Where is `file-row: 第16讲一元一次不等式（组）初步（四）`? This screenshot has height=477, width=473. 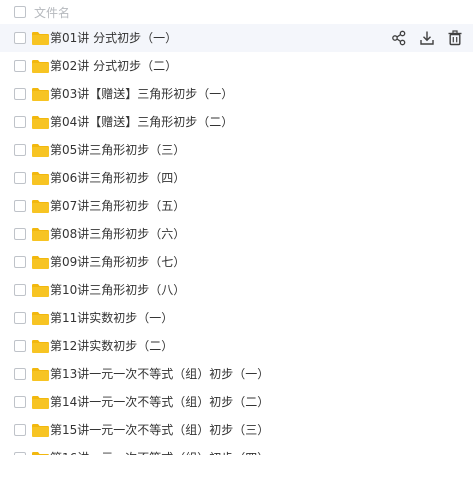 file-row: 第16讲一元一次不等式（组）初步（四） is located at coordinates (236, 449).